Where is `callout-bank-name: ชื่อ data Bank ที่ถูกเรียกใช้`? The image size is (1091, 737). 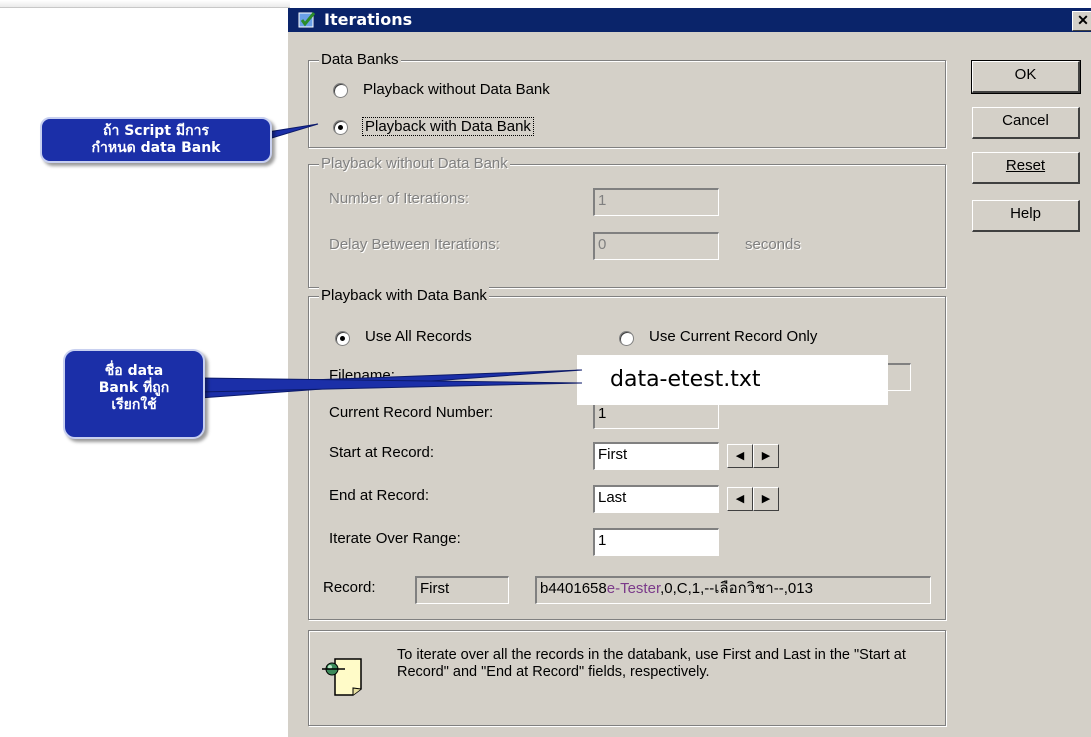 callout-bank-name: ชื่อ data Bank ที่ถูกเรียกใช้ is located at coordinates (134, 394).